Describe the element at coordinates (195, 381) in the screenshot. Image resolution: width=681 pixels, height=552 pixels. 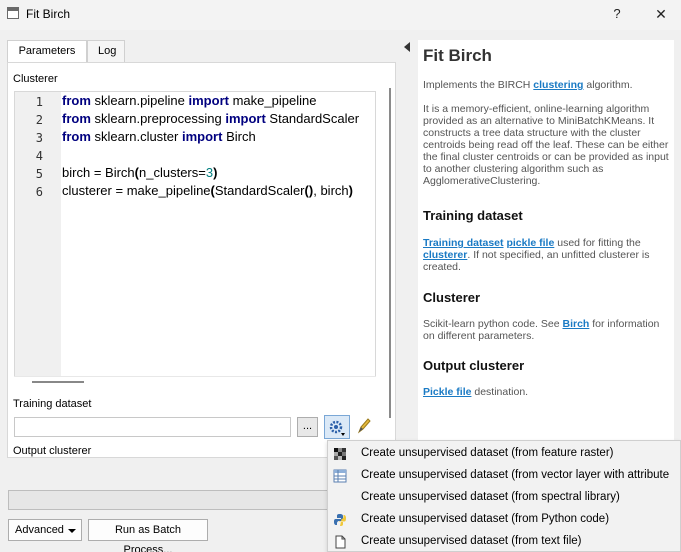
I see `editor-horizontal-scrollbar` at that location.